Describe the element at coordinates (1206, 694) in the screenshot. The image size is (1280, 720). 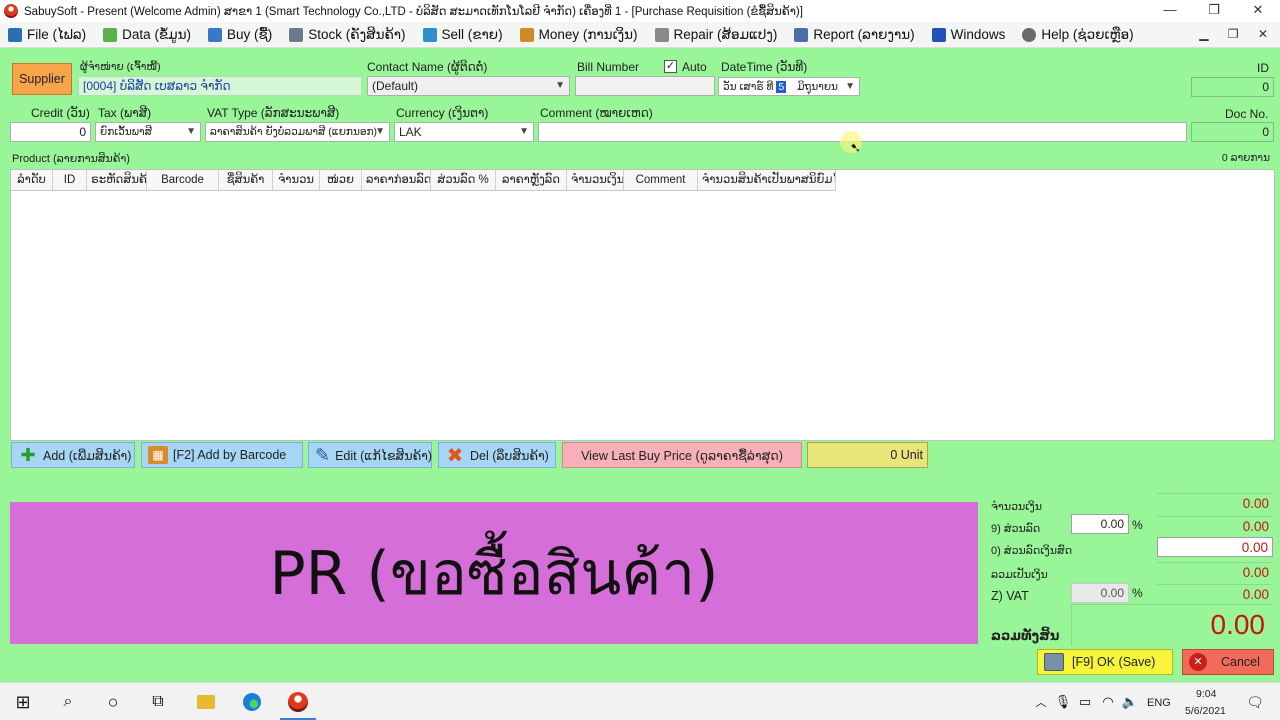
I see `clock-time: 9:04` at that location.